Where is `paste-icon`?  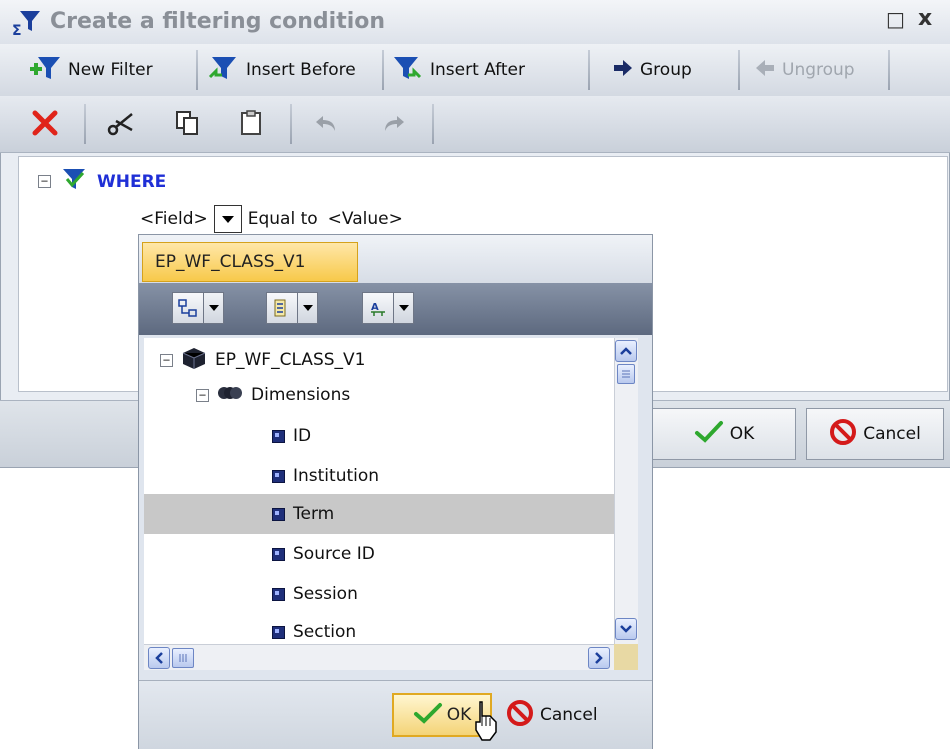 paste-icon is located at coordinates (251, 123).